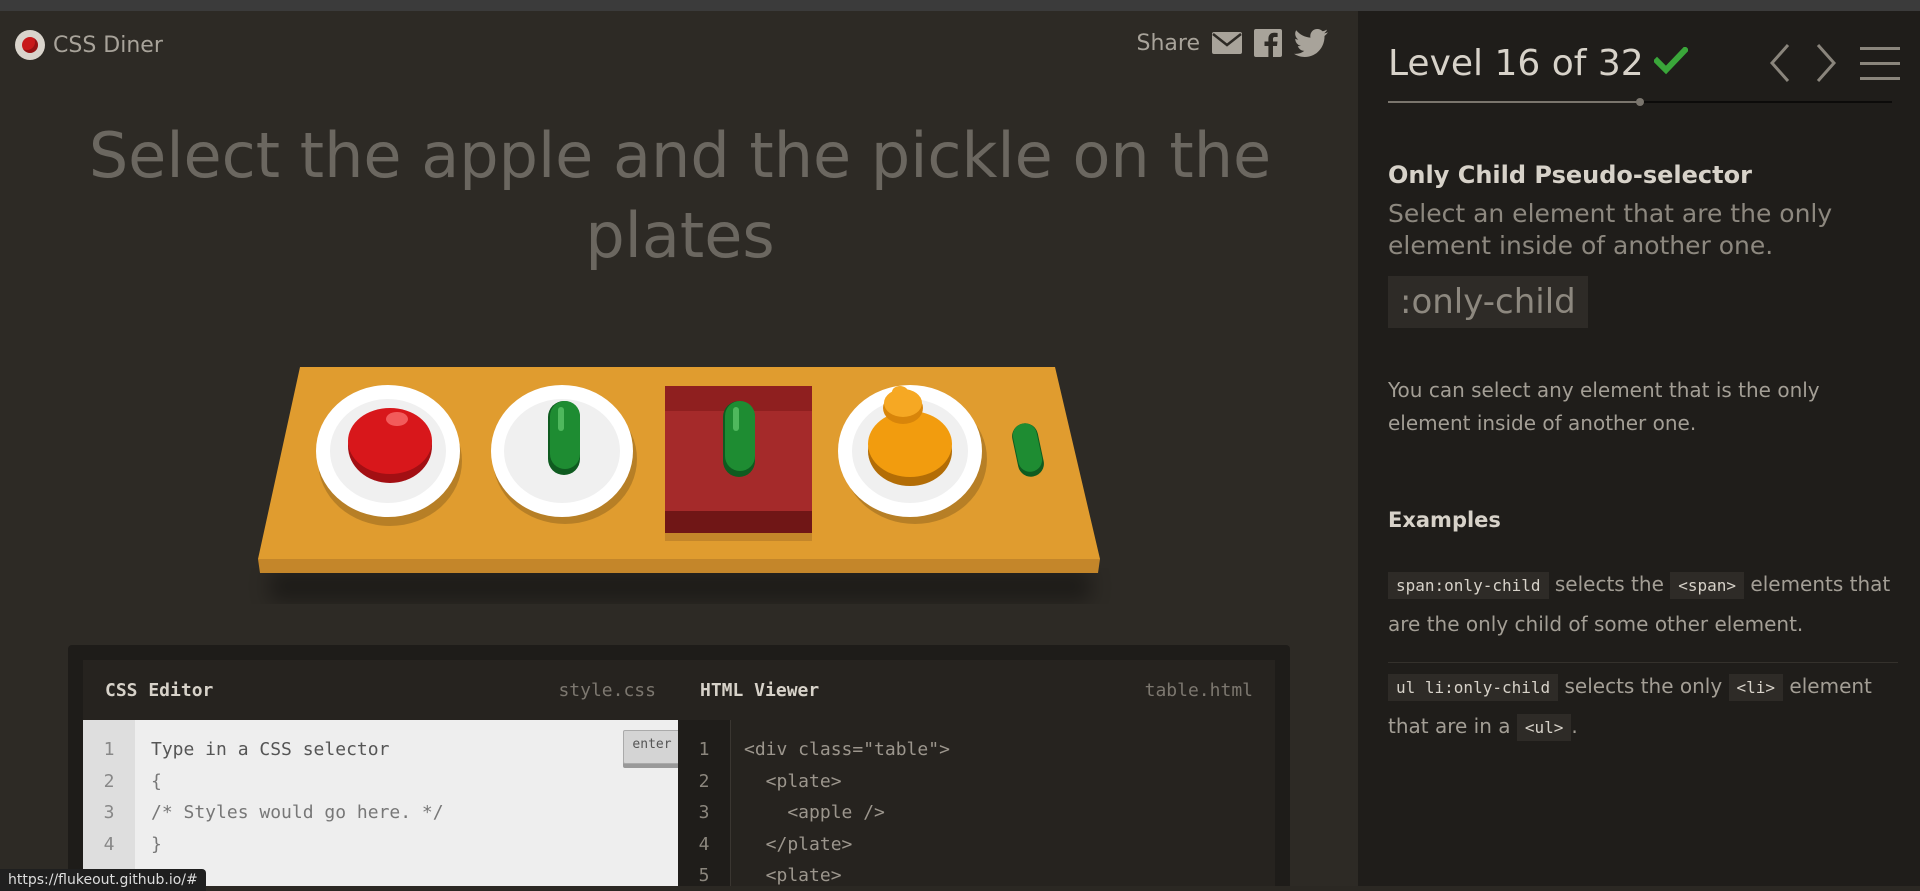 This screenshot has width=1920, height=891. I want to click on html-line: <div class="table">, so click(840, 750).